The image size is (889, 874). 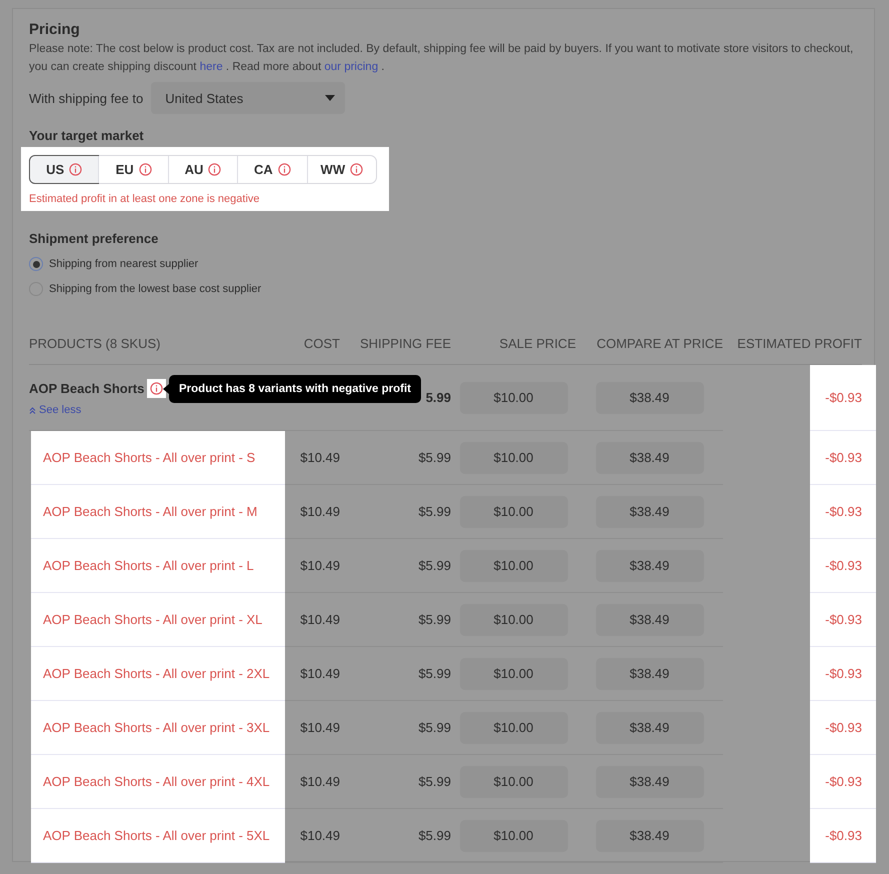 I want to click on column-header: SALE PRICE, so click(x=513, y=343).